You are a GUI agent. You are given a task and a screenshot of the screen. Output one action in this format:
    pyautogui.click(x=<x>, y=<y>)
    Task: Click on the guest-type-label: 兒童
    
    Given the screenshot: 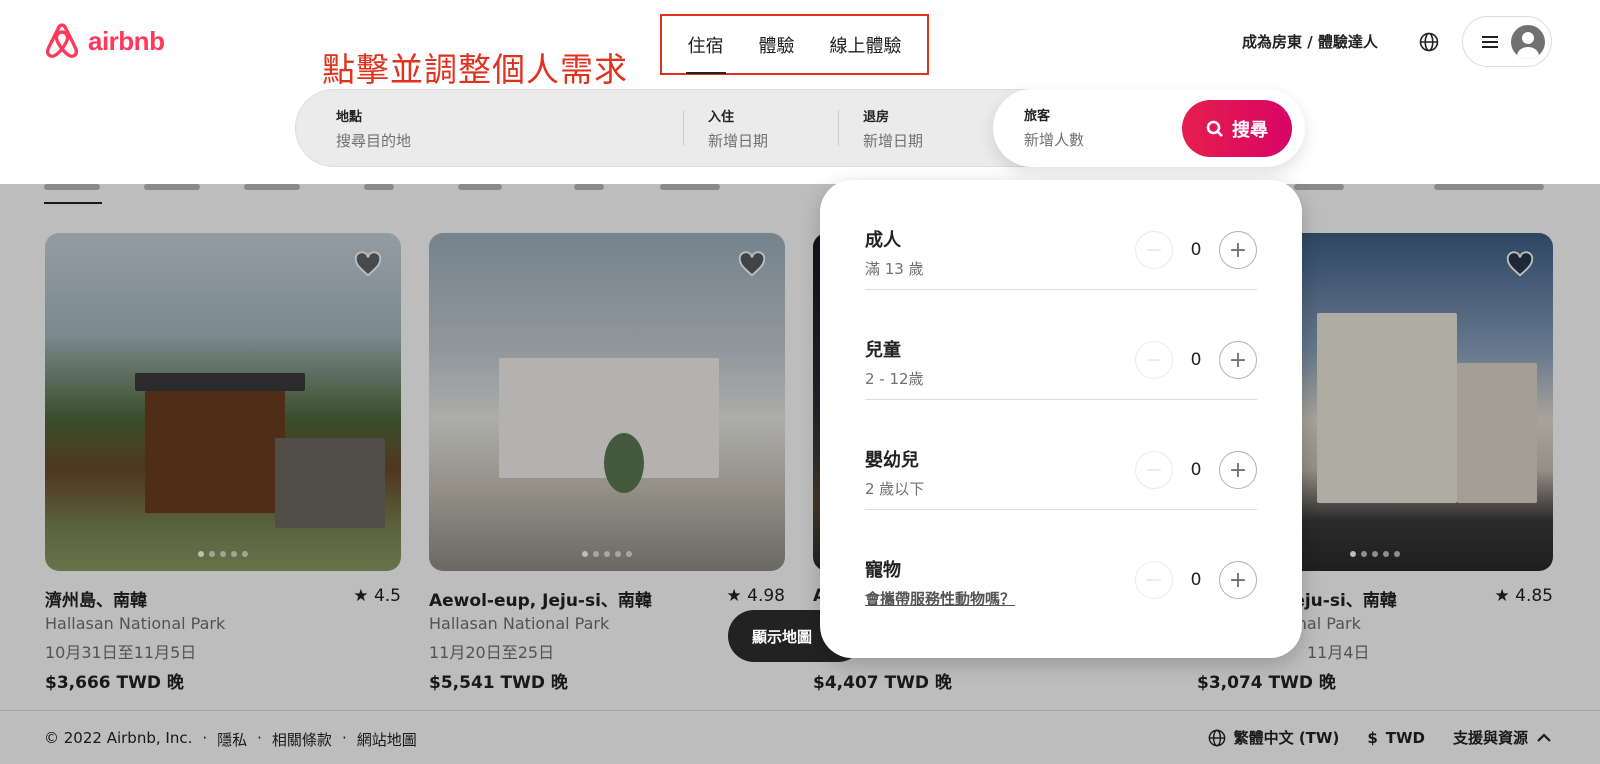 What is the action you would take?
    pyautogui.click(x=883, y=350)
    